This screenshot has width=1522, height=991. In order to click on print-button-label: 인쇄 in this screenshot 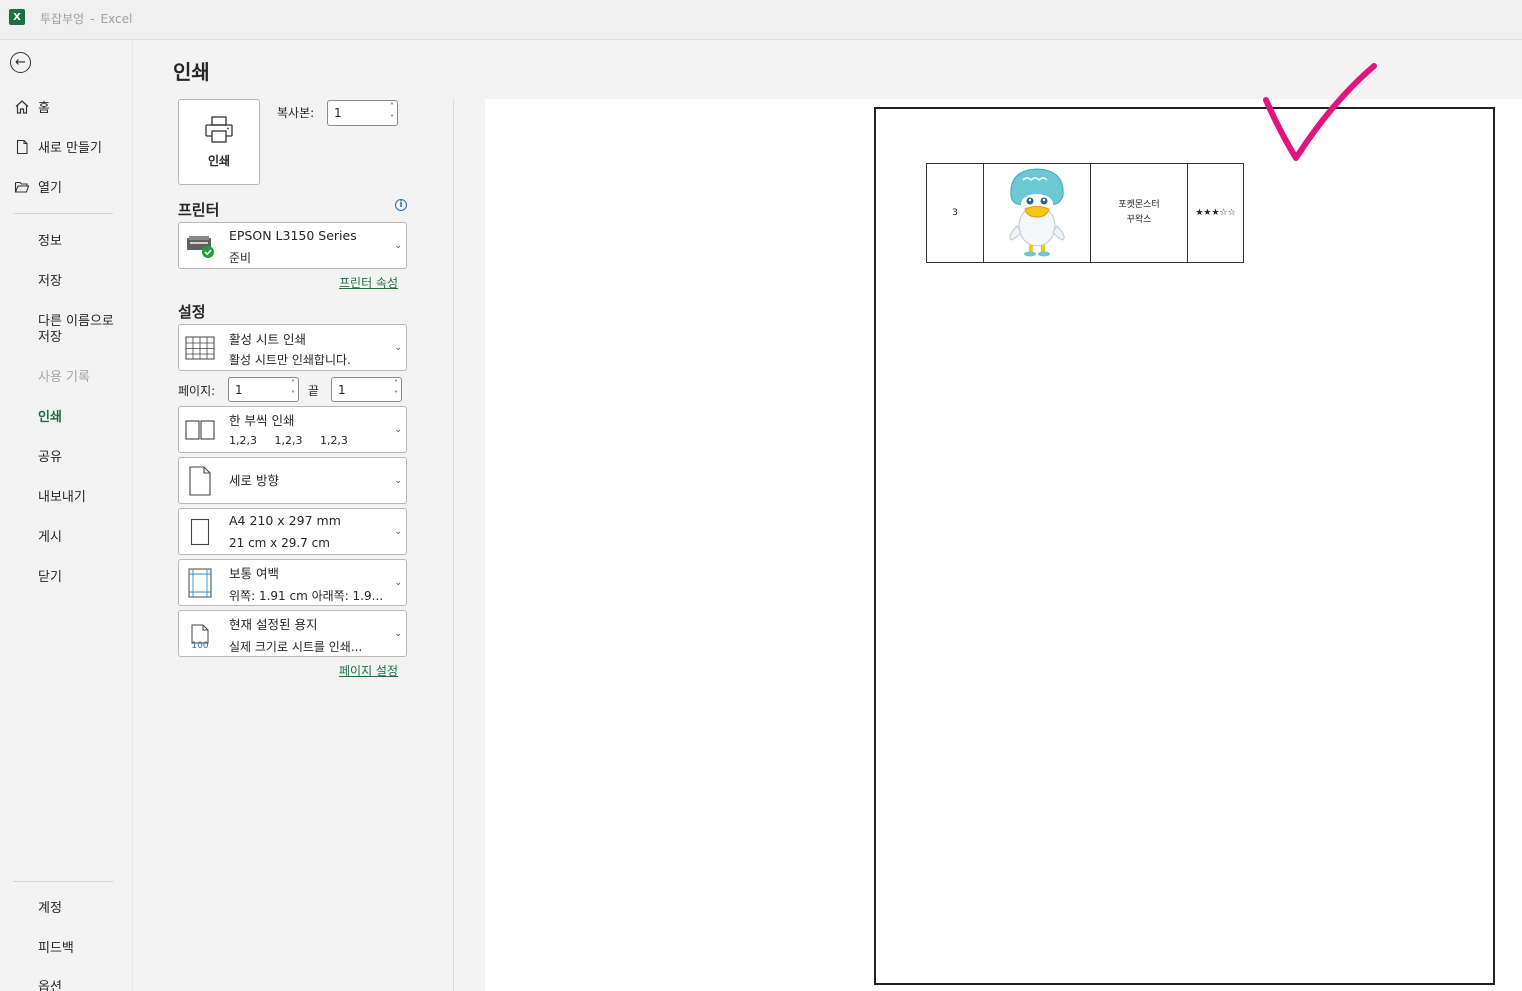, I will do `click(219, 160)`.